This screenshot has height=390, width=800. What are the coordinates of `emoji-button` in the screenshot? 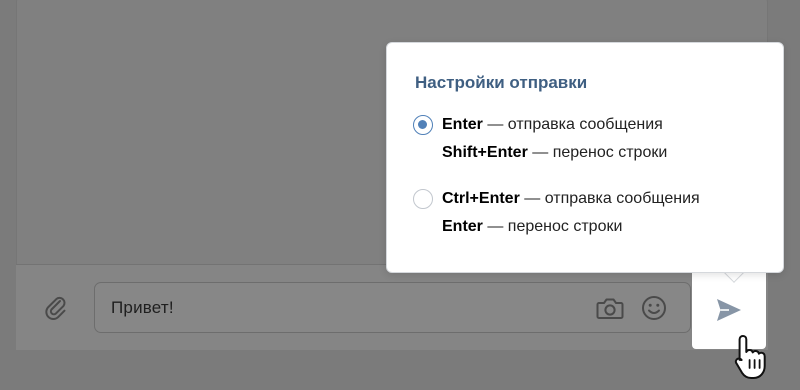 It's located at (654, 308).